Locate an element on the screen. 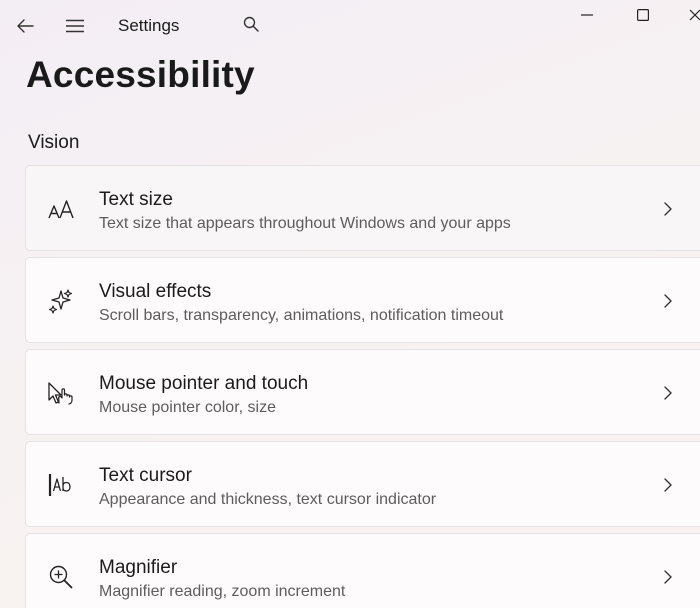  hamburger-icon is located at coordinates (75, 26).